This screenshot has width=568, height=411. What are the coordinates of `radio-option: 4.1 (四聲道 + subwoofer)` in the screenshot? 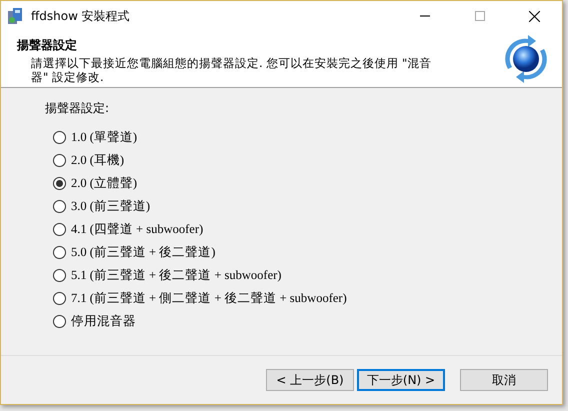 It's located at (303, 229).